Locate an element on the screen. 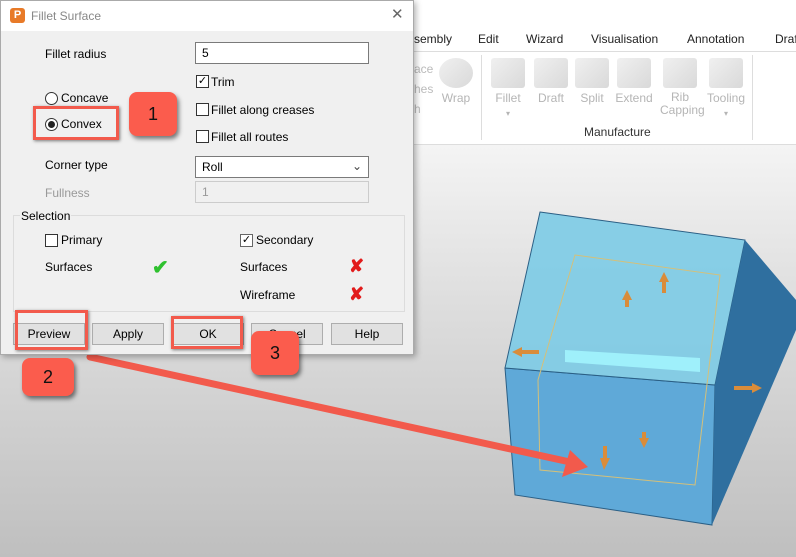 This screenshot has height=557, width=796. trim-checkbox: ✓ is located at coordinates (202, 81).